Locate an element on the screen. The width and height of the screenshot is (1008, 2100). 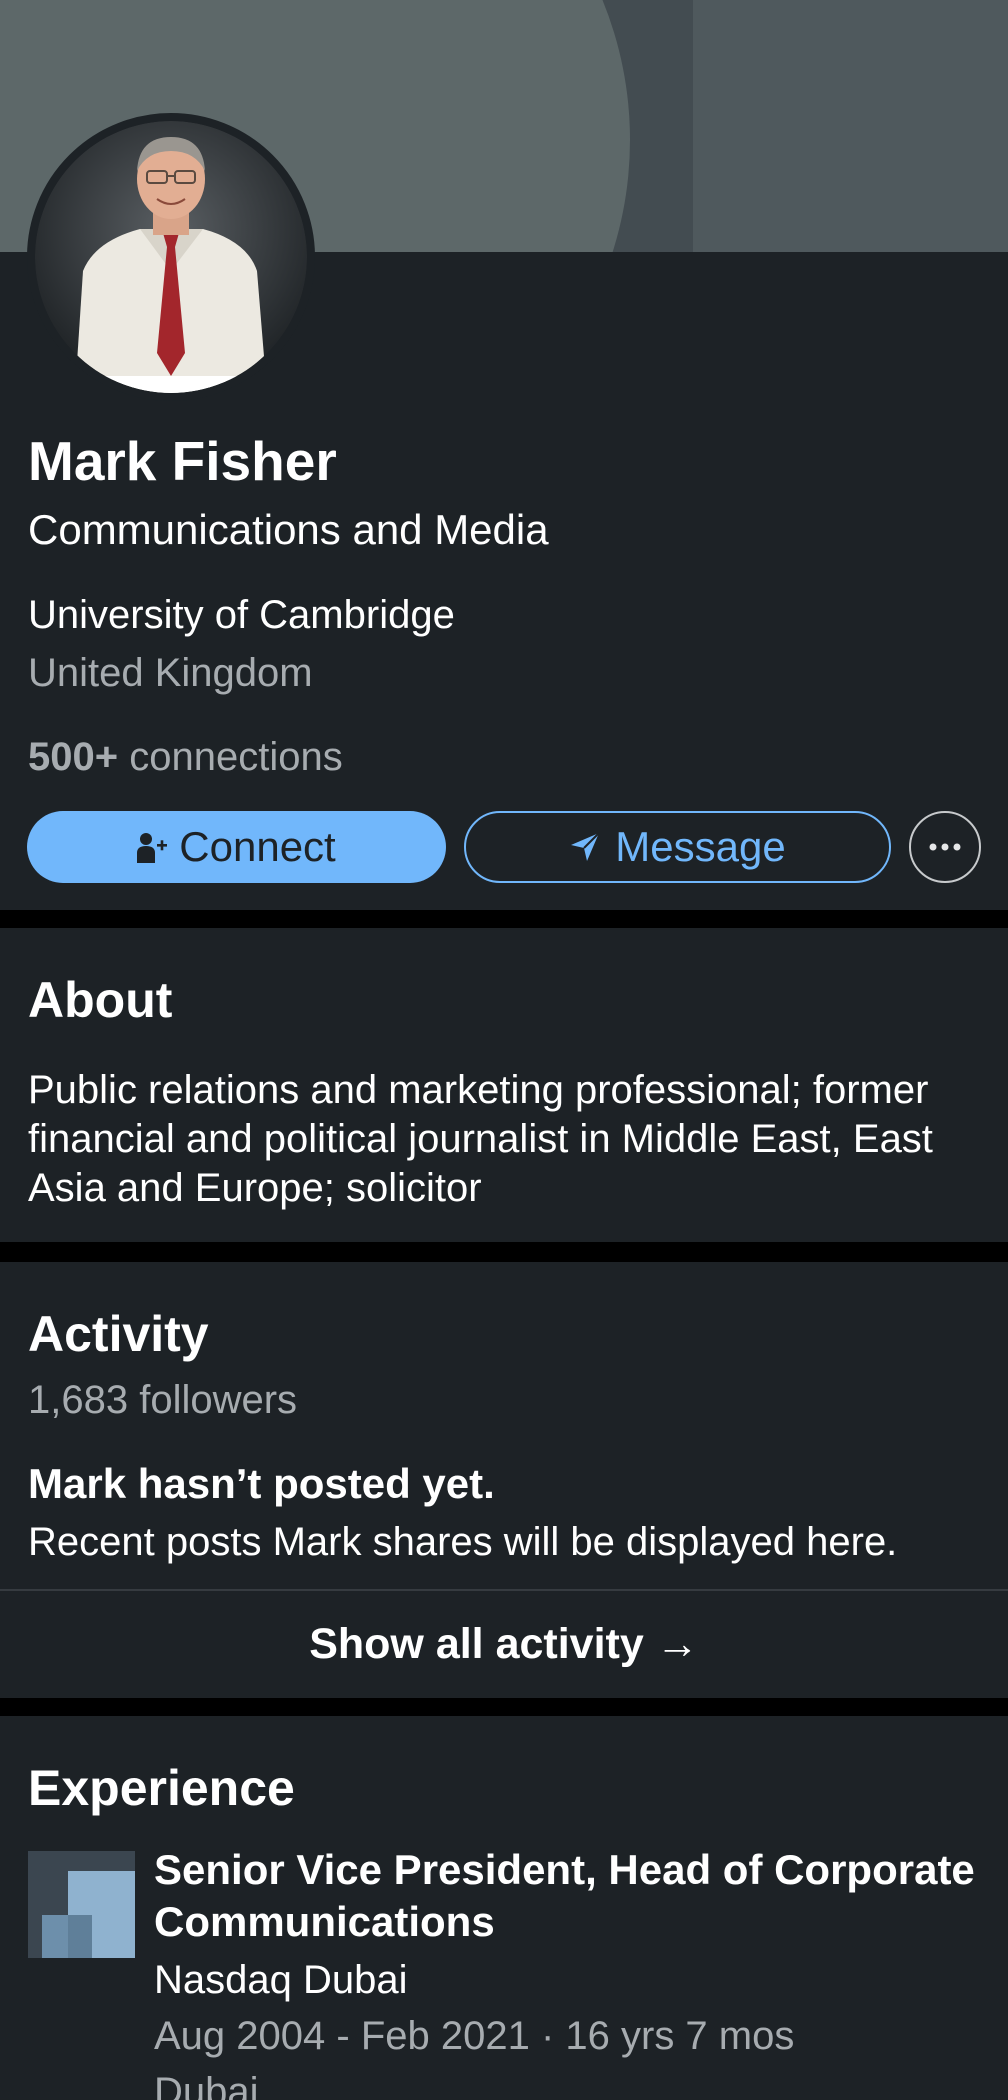
connections-count: 500+ connections is located at coordinates (185, 757).